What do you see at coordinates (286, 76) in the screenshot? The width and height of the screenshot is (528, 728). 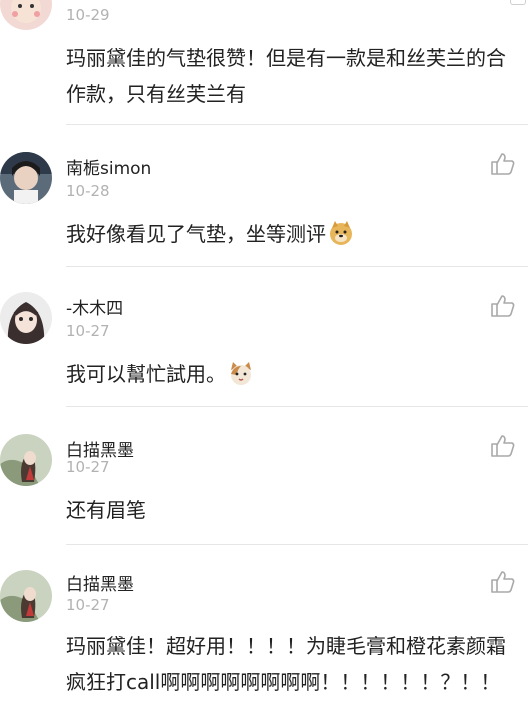 I see `comment-text: 玛丽黛佳的气垫很赞！但是有一款是和丝芙兰的合作款，只有丝芙兰有` at bounding box center [286, 76].